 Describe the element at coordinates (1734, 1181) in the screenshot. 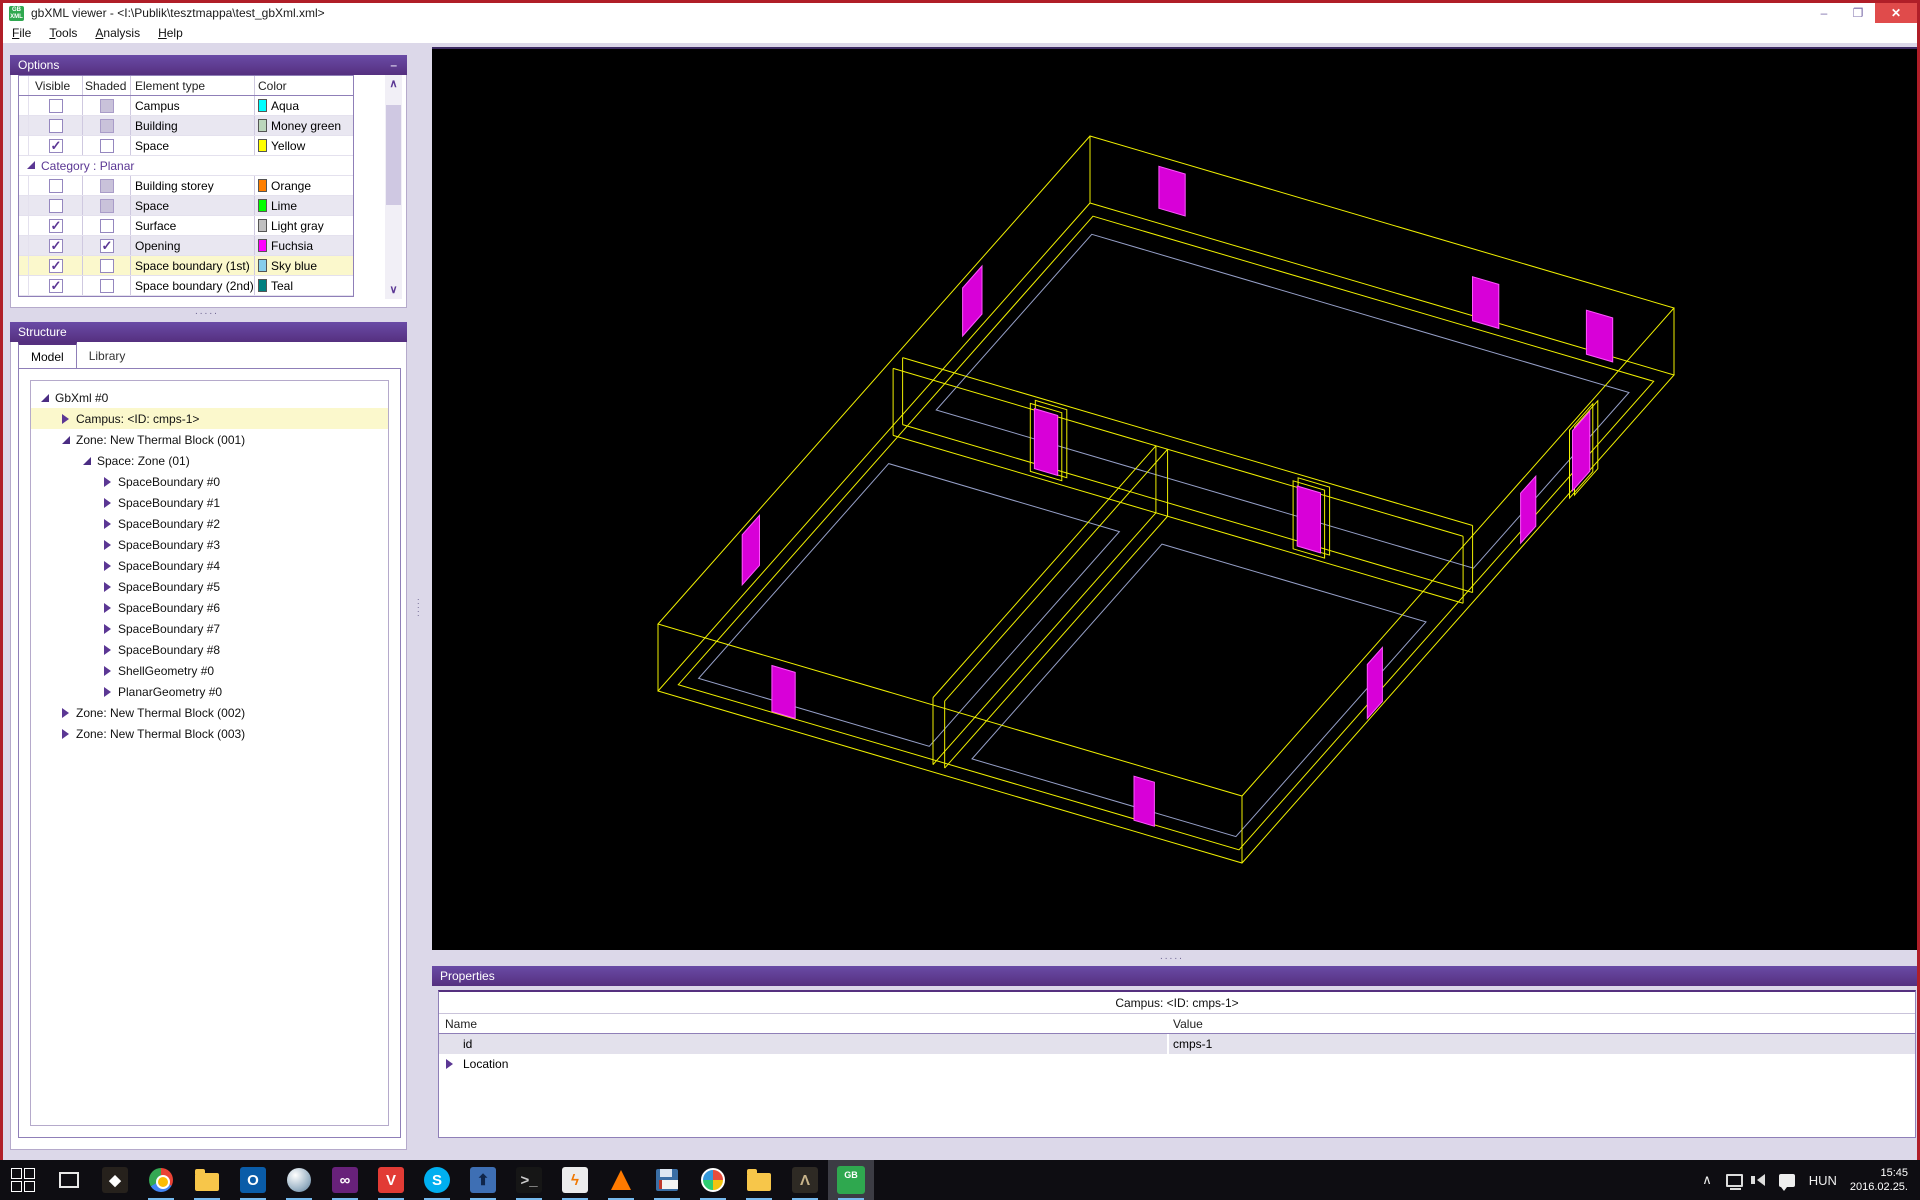

I see `network-icon` at that location.